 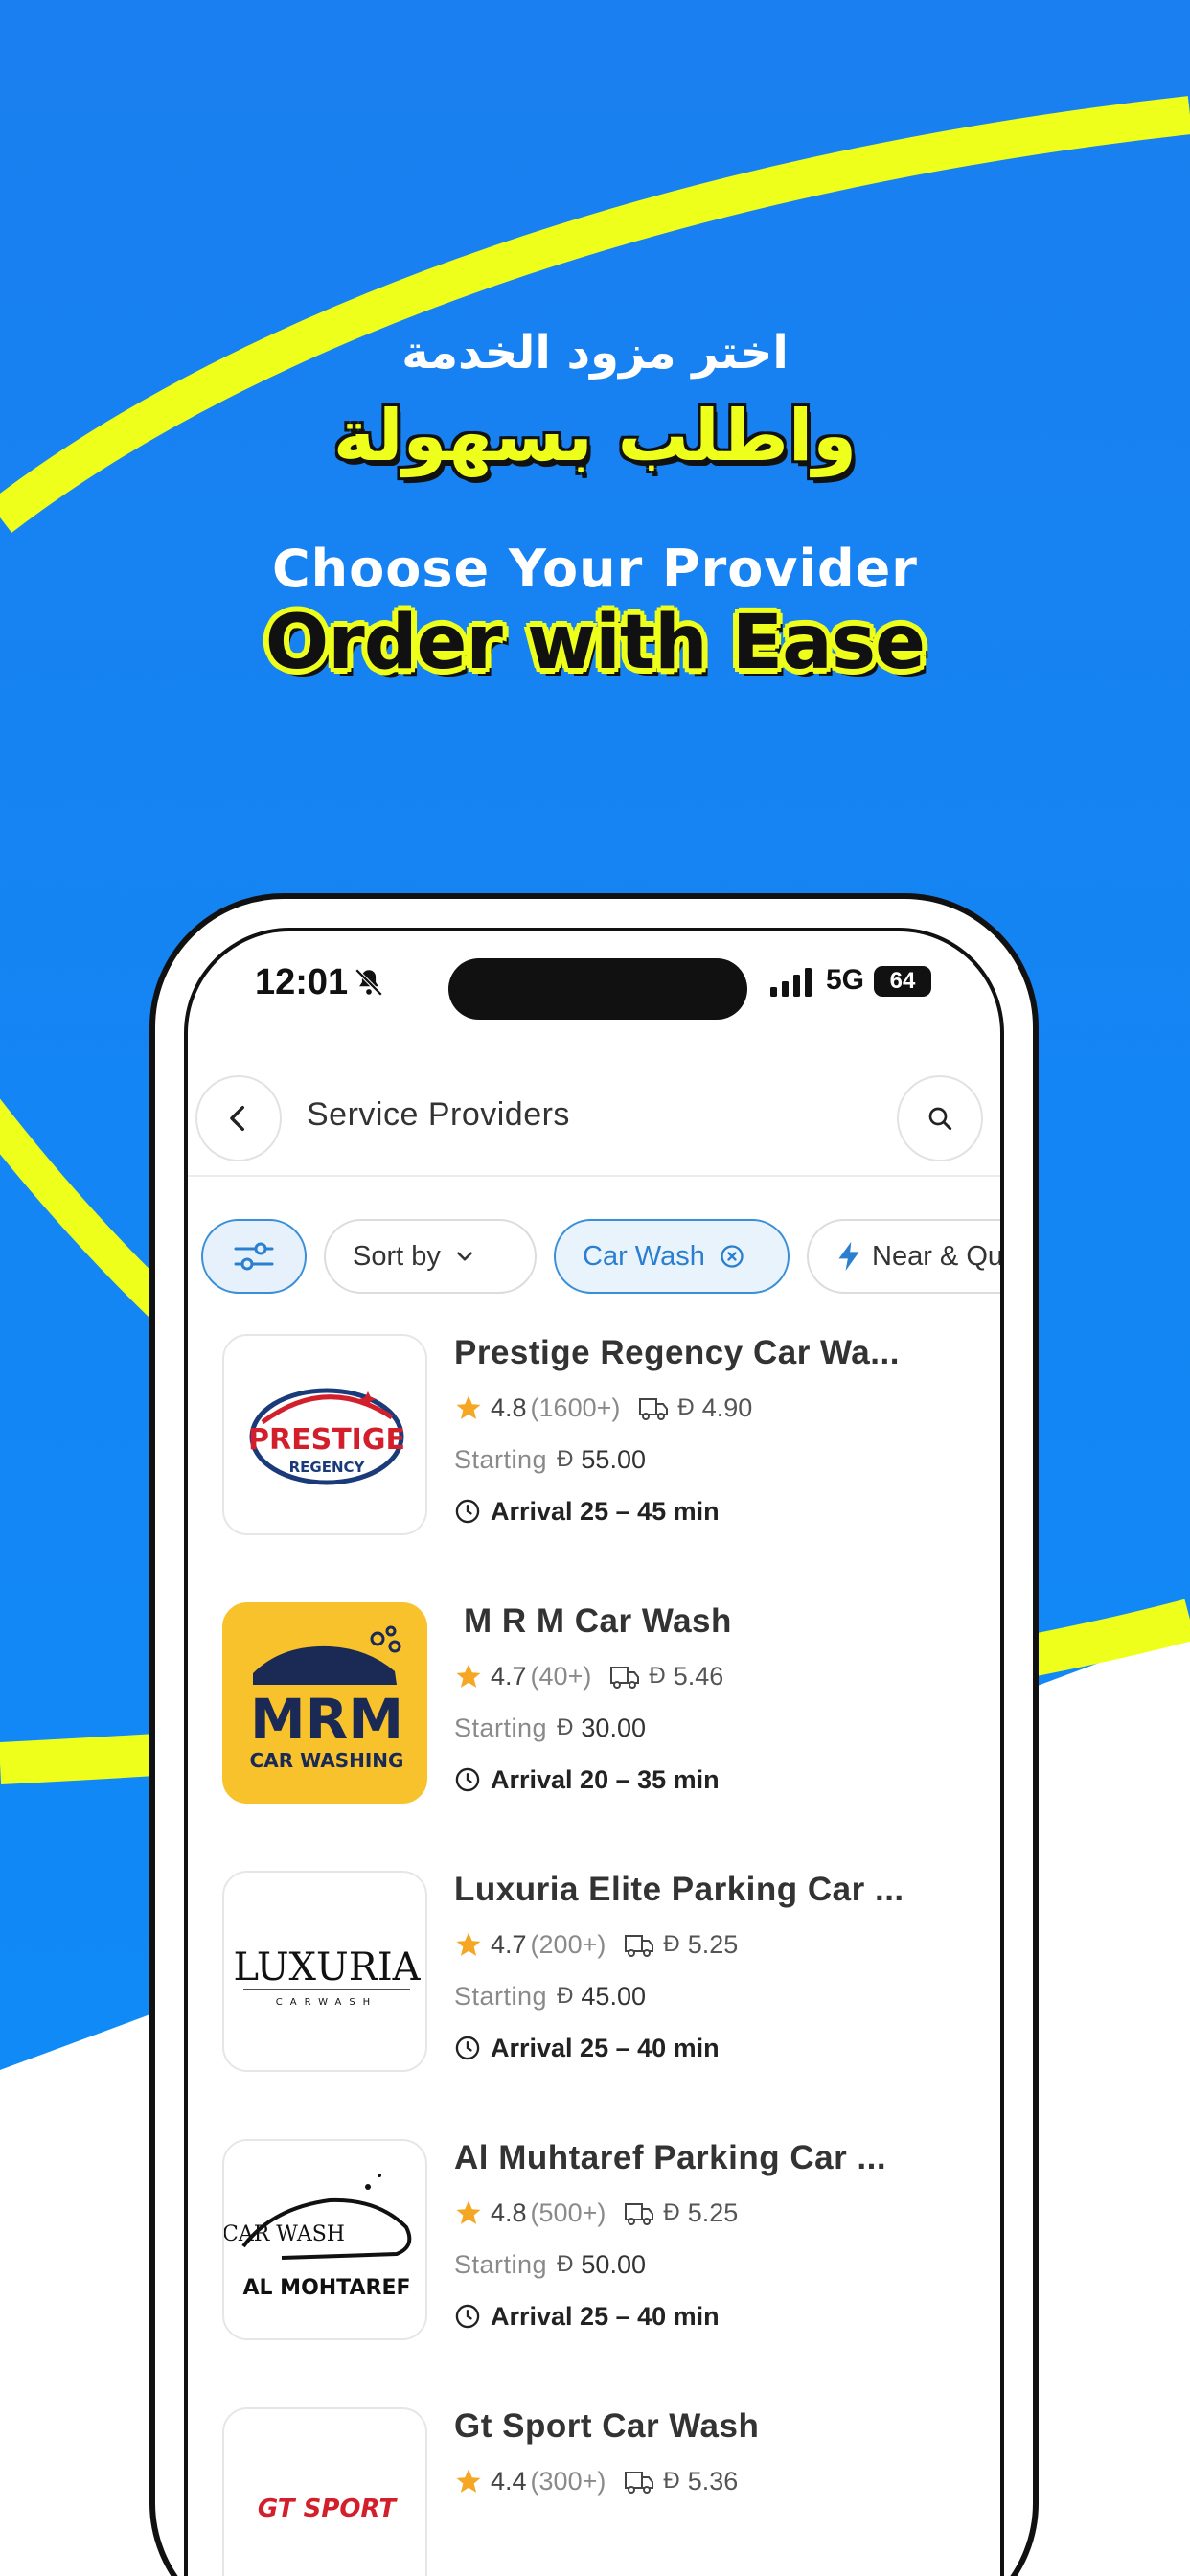 What do you see at coordinates (465, 1256) in the screenshot?
I see `chevron-down-icon` at bounding box center [465, 1256].